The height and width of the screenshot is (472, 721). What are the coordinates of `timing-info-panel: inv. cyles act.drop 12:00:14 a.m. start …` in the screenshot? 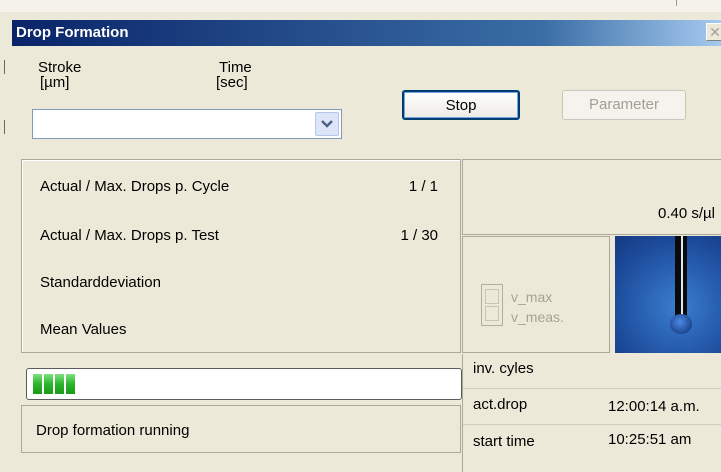 It's located at (591, 413).